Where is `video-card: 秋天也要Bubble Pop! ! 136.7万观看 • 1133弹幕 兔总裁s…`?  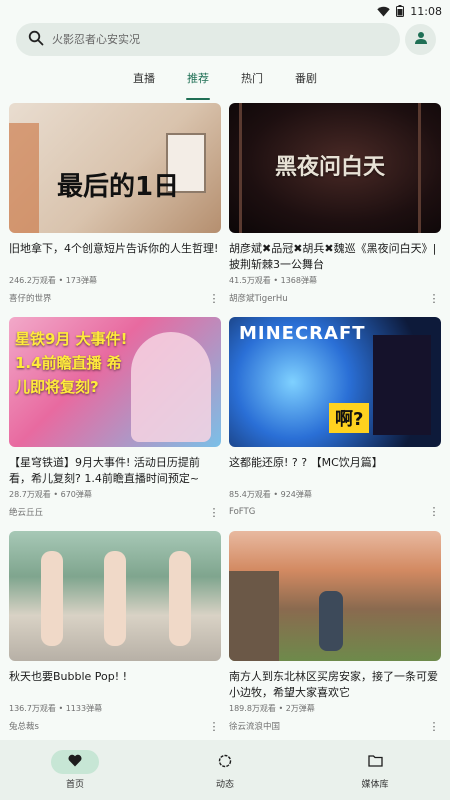 video-card: 秋天也要Bubble Pop! ! 136.7万观看 • 1133弹幕 兔总裁s… is located at coordinates (115, 638).